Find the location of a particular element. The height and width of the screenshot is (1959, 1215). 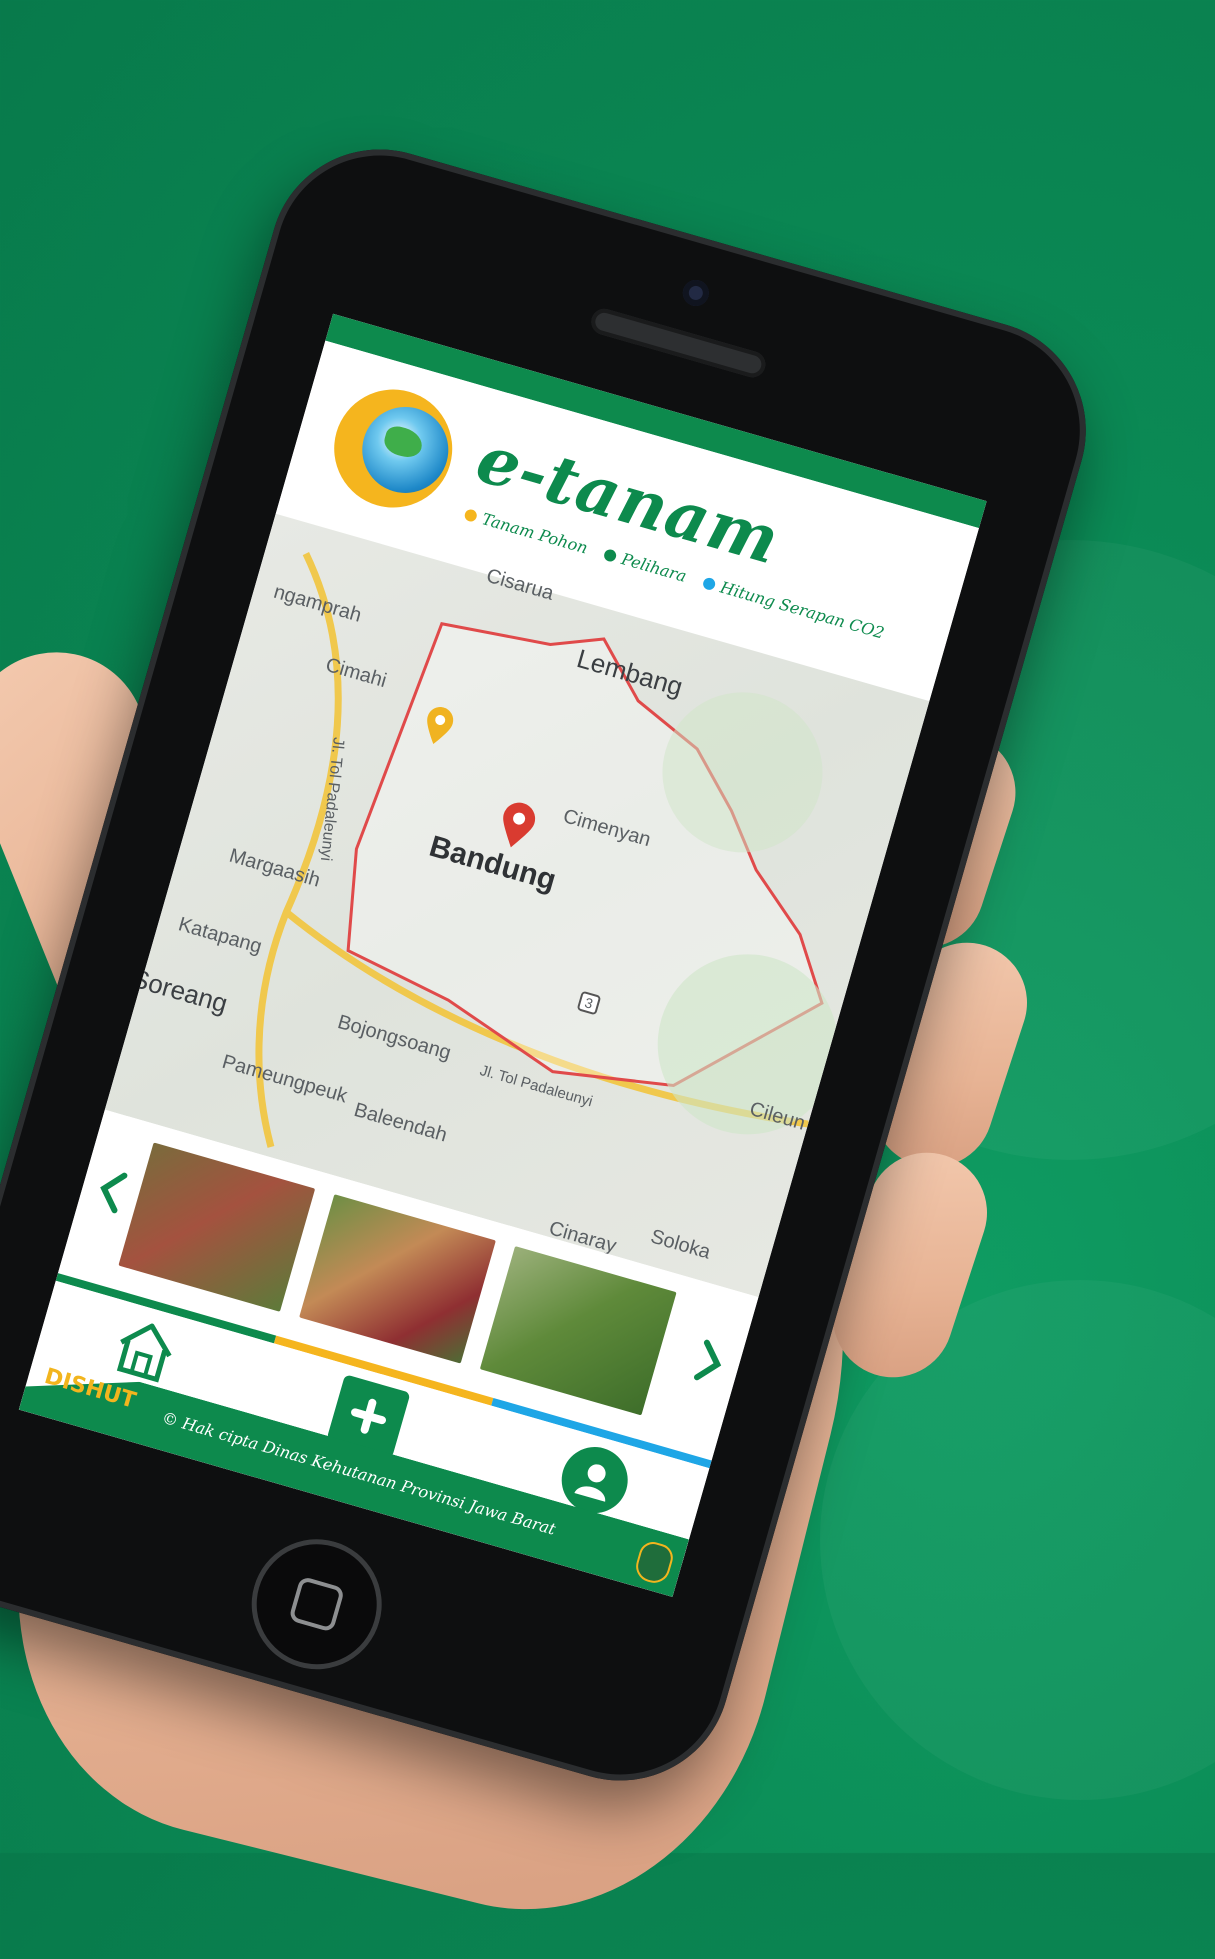

tag-hitung: Hitung Serapan CO2 is located at coordinates (794, 608).